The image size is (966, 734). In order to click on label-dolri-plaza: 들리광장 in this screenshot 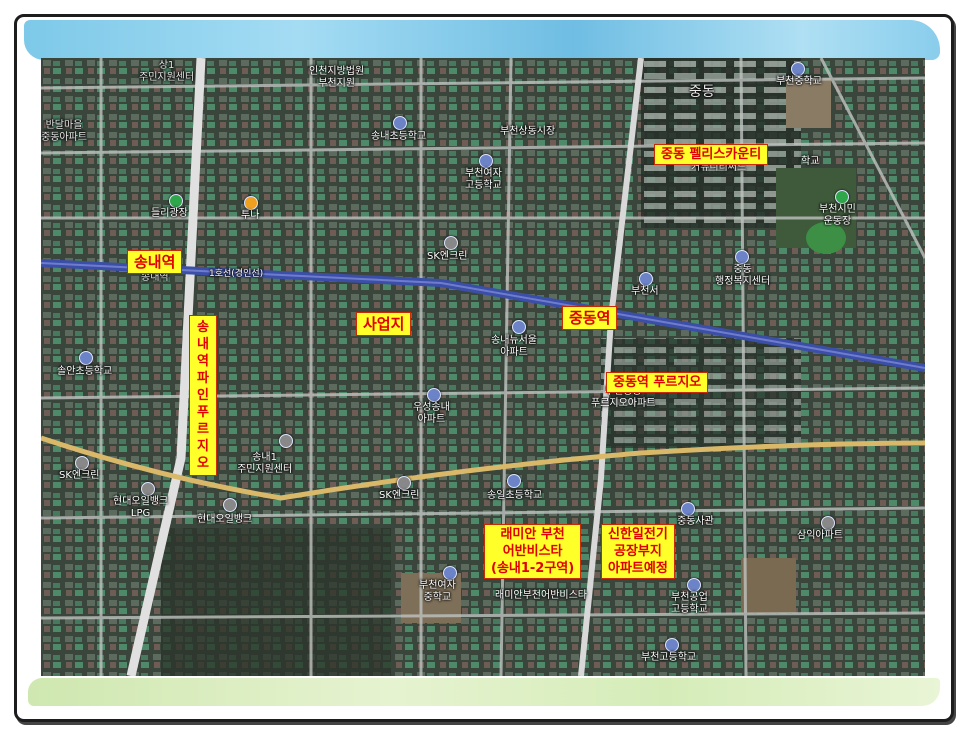, I will do `click(169, 213)`.